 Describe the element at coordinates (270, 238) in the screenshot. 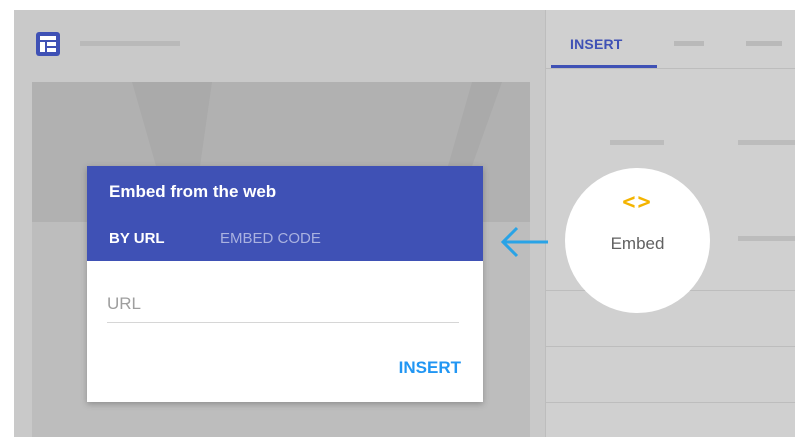

I see `tab-embed-code: EMBED CODE` at that location.